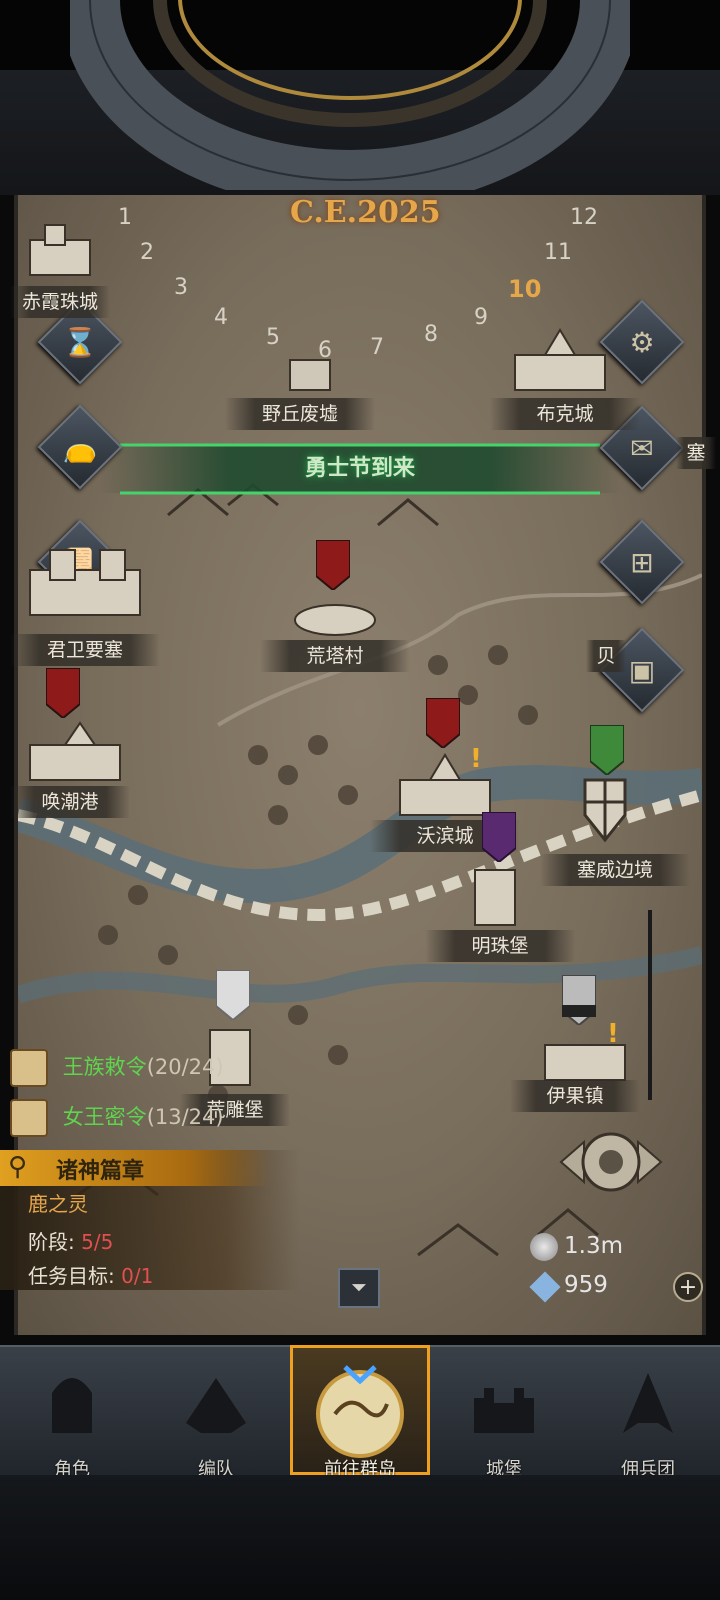 The height and width of the screenshot is (1600, 720). What do you see at coordinates (335, 615) in the screenshot?
I see `town-huangta-icon` at bounding box center [335, 615].